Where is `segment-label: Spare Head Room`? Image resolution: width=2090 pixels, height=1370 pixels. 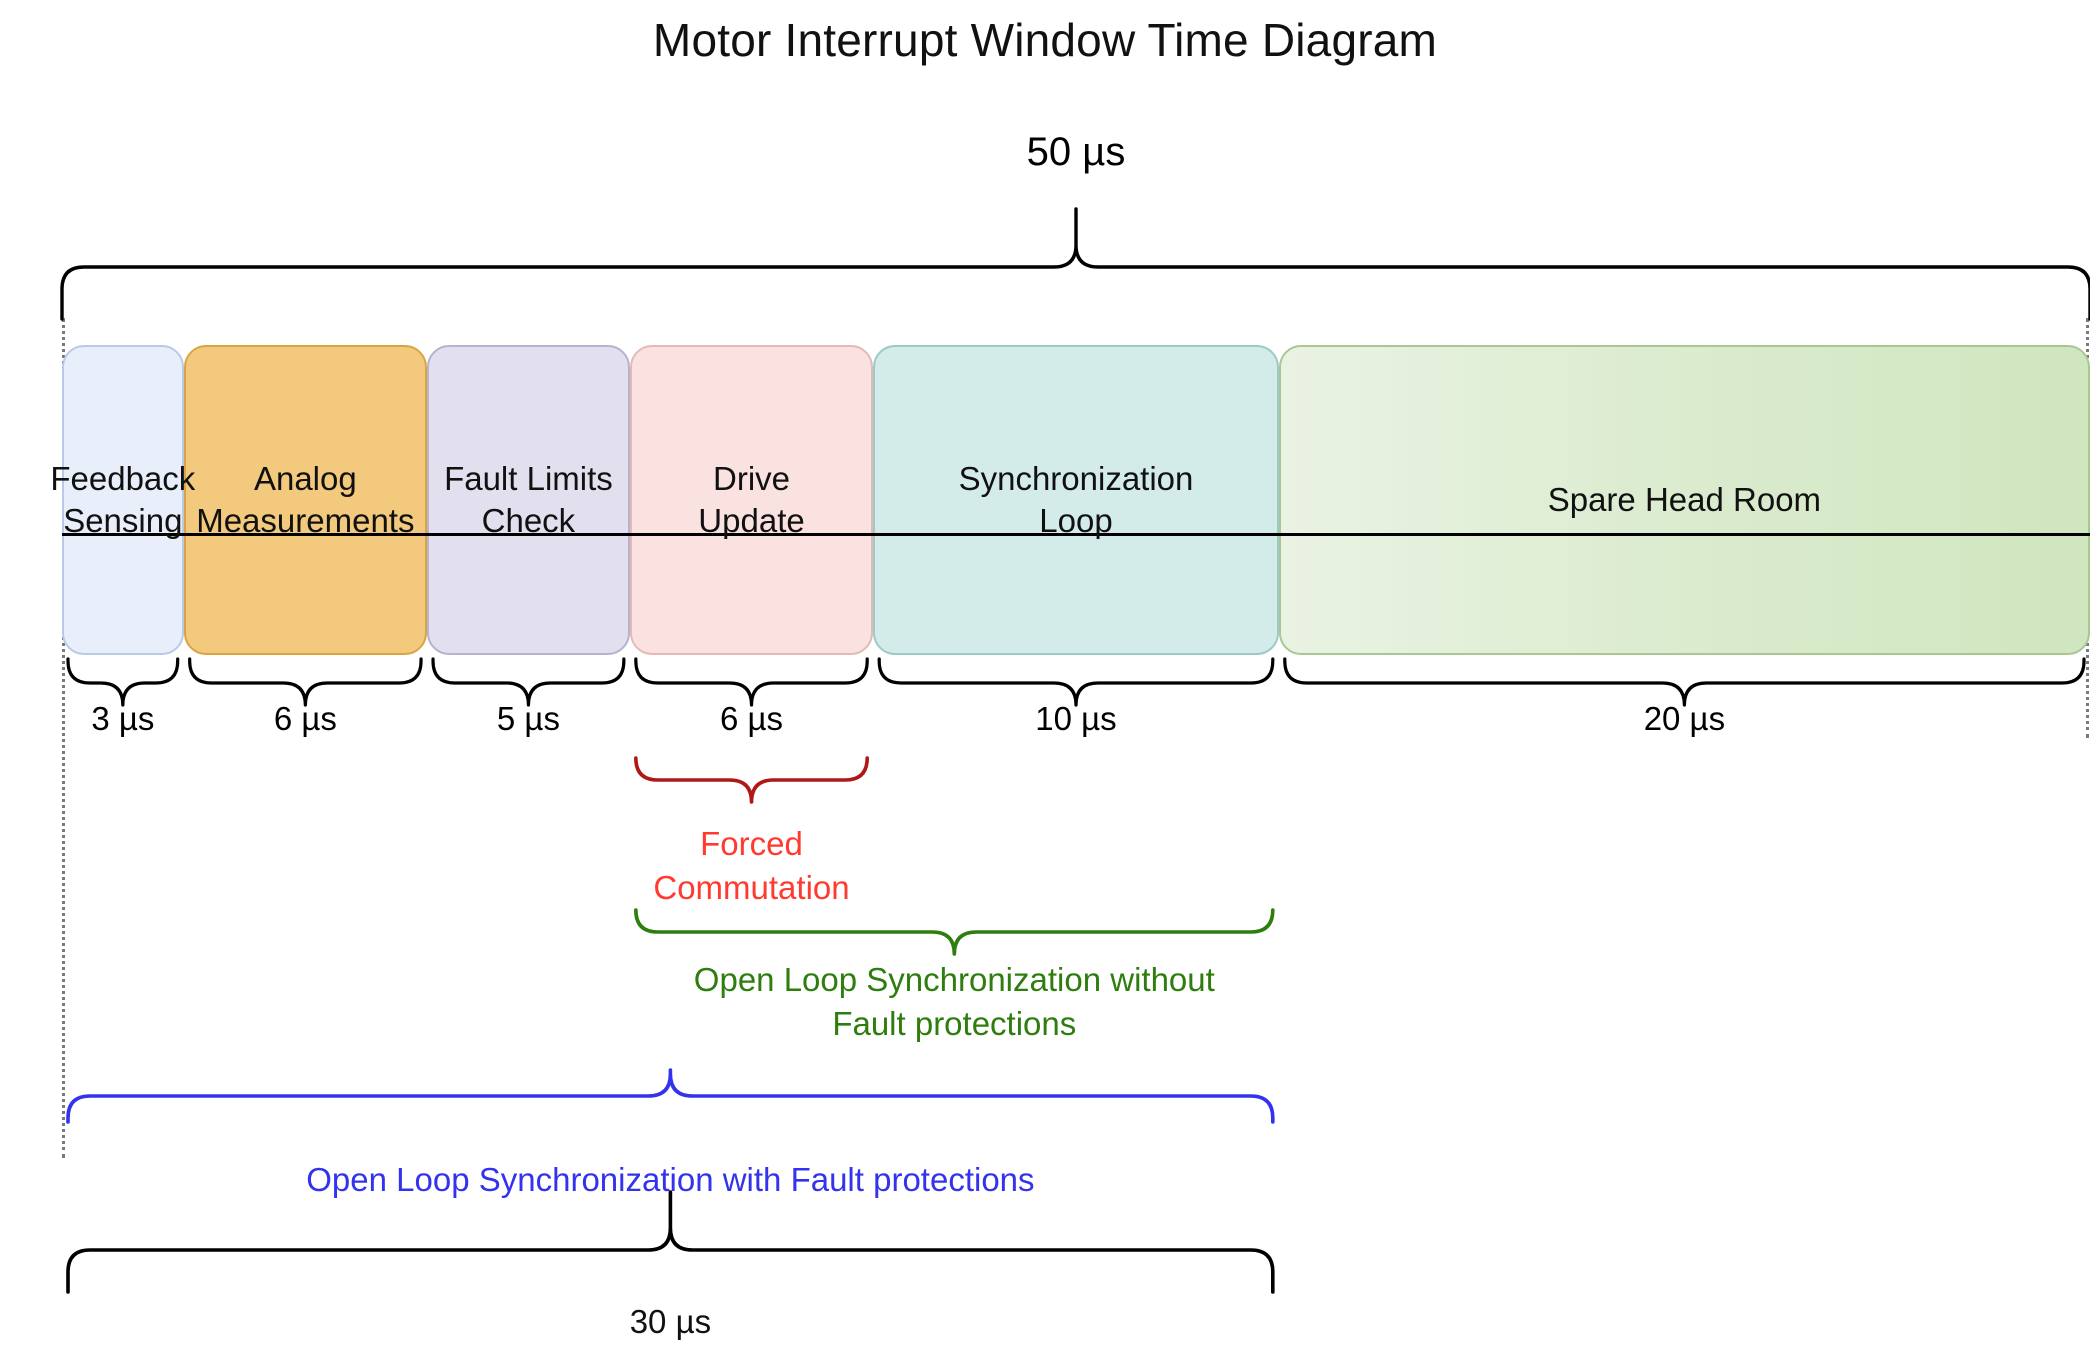 segment-label: Spare Head Room is located at coordinates (1684, 499).